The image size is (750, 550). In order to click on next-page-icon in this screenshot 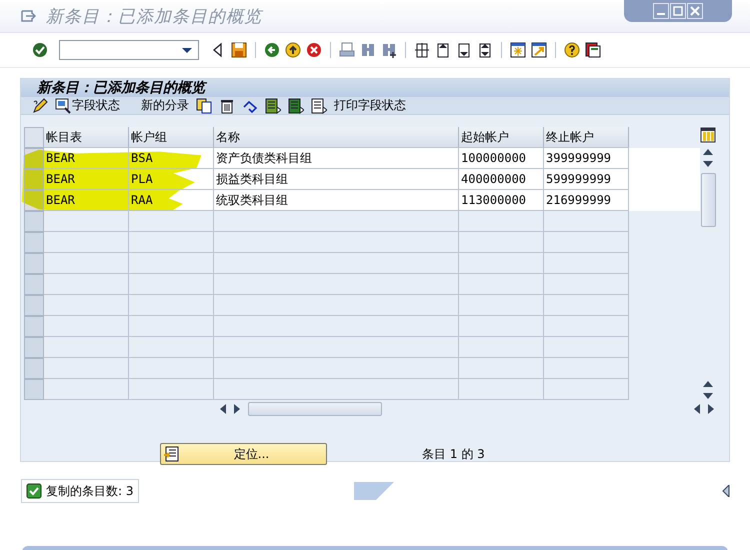, I will do `click(464, 50)`.